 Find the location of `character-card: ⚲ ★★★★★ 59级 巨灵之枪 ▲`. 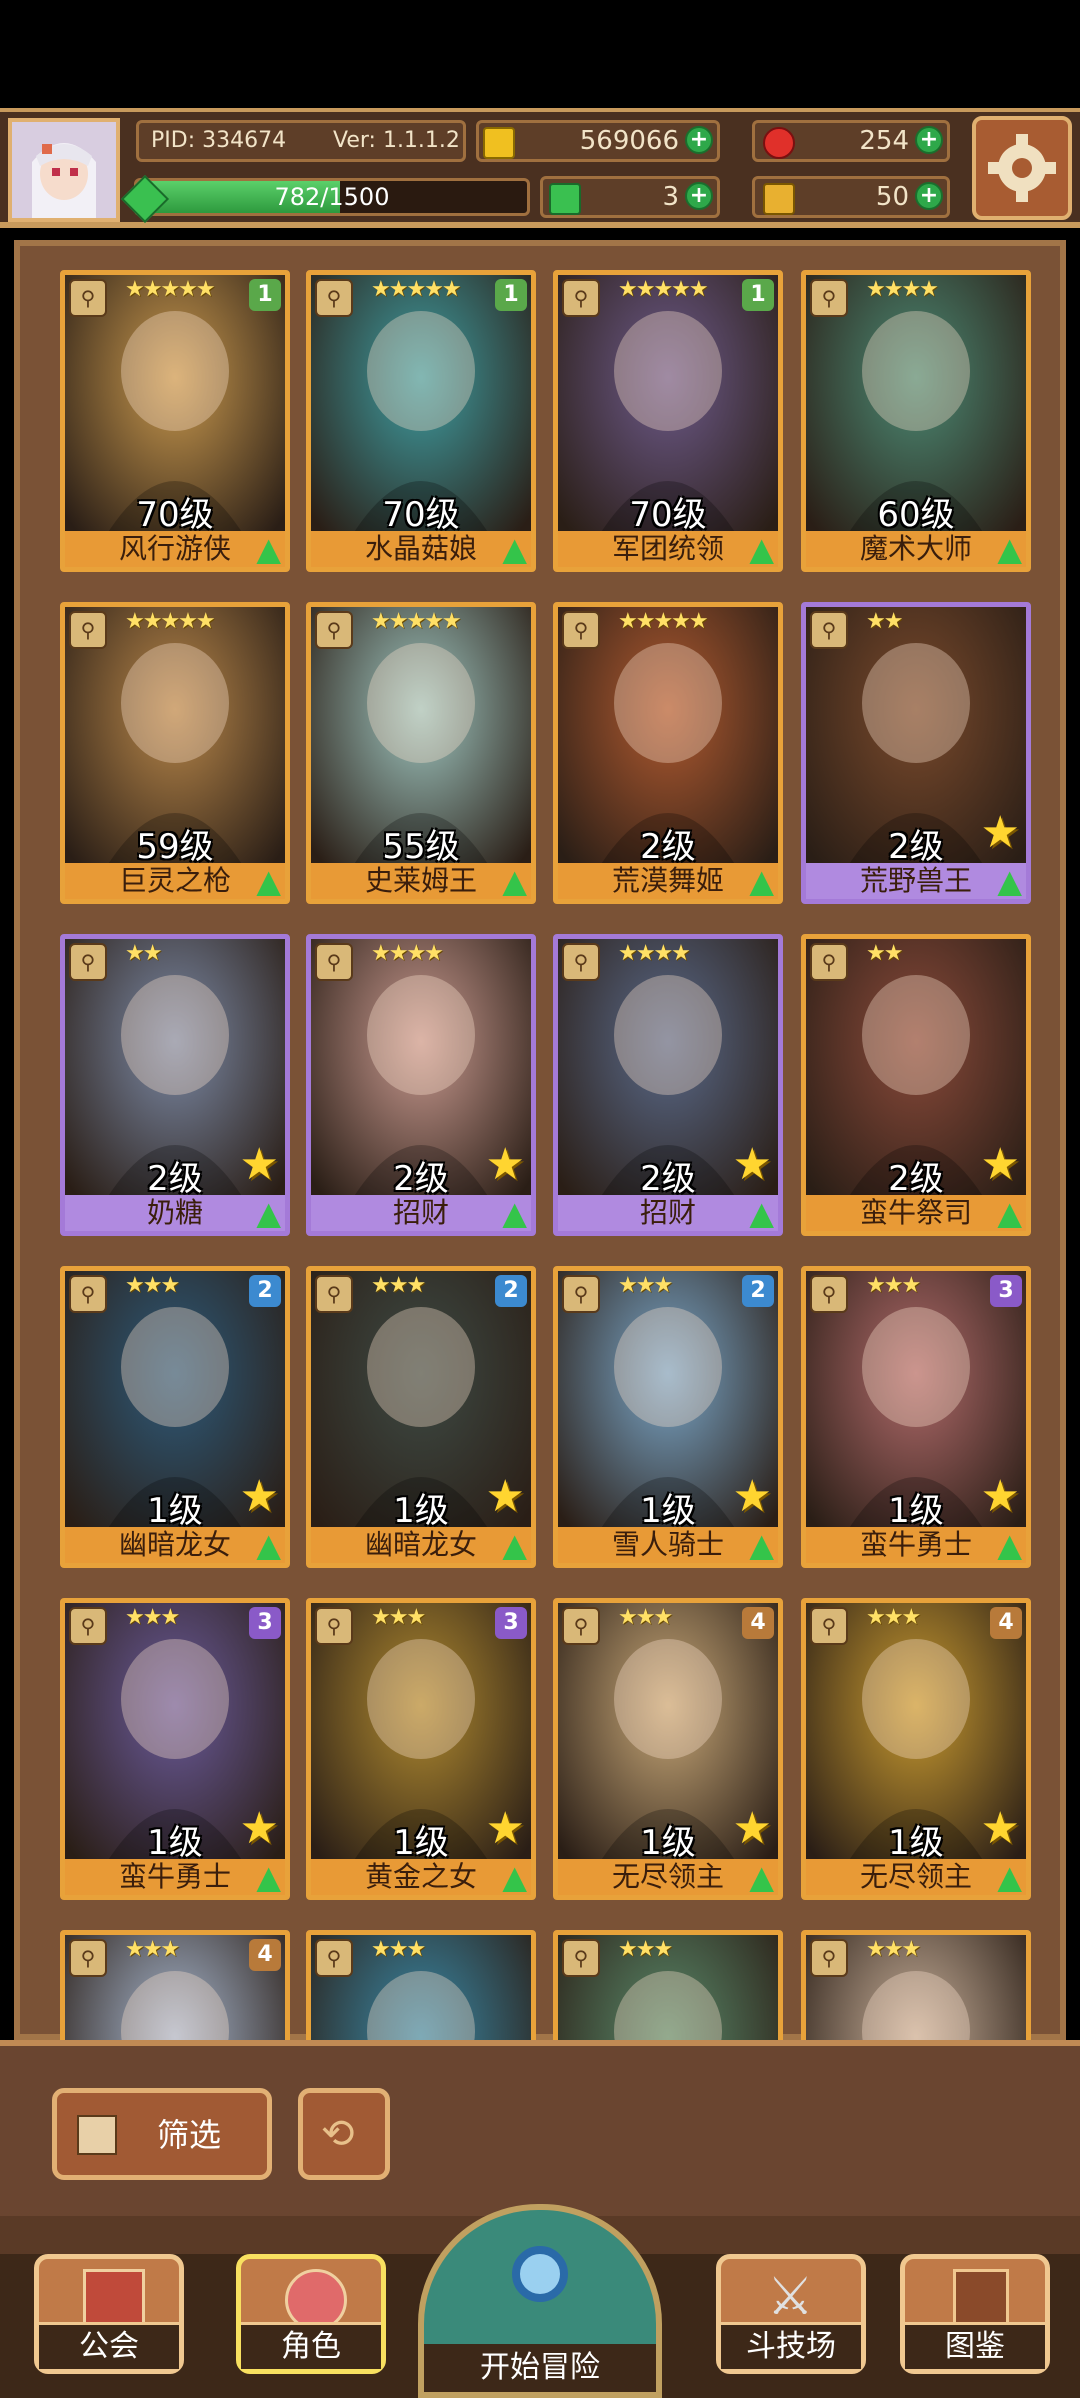

character-card: ⚲ ★★★★★ 59级 巨灵之枪 ▲ is located at coordinates (175, 753).